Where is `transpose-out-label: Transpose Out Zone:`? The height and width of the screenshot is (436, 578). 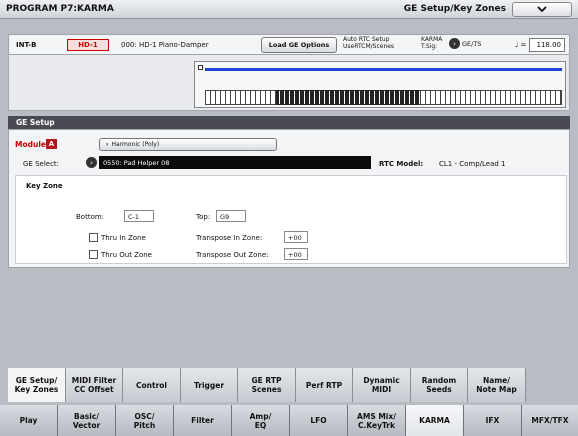
transpose-out-label: Transpose Out Zone: is located at coordinates (232, 255).